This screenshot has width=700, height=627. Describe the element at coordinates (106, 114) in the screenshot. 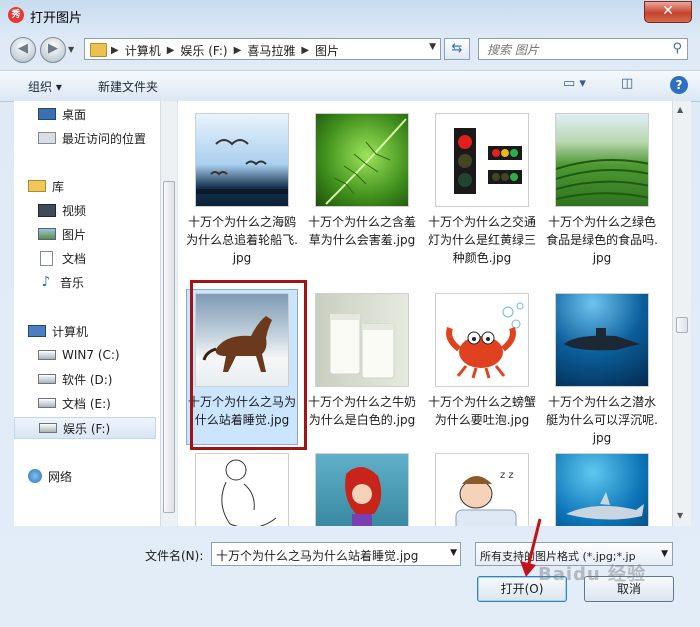

I see `nav-item-desktop: 桌面` at that location.